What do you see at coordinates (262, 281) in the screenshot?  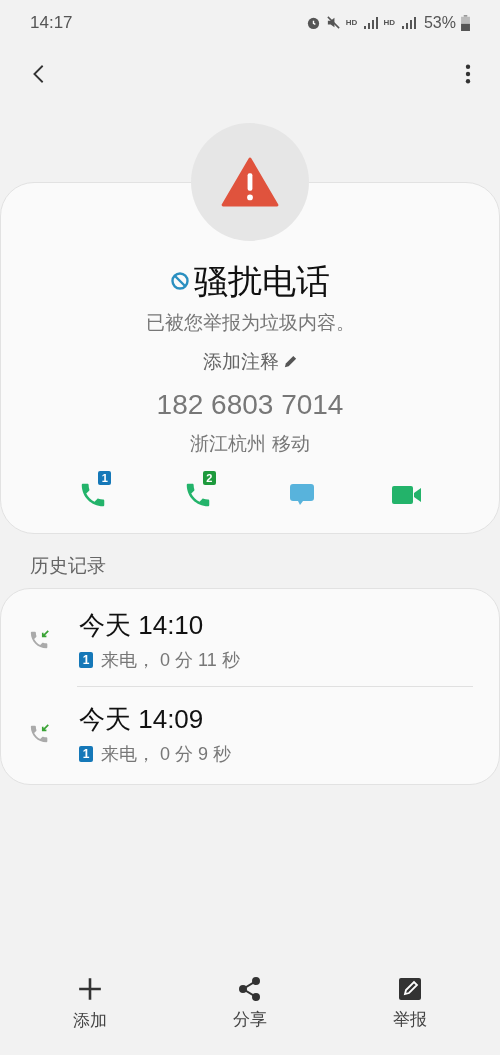 I see `contact-name: 骚扰电话` at bounding box center [262, 281].